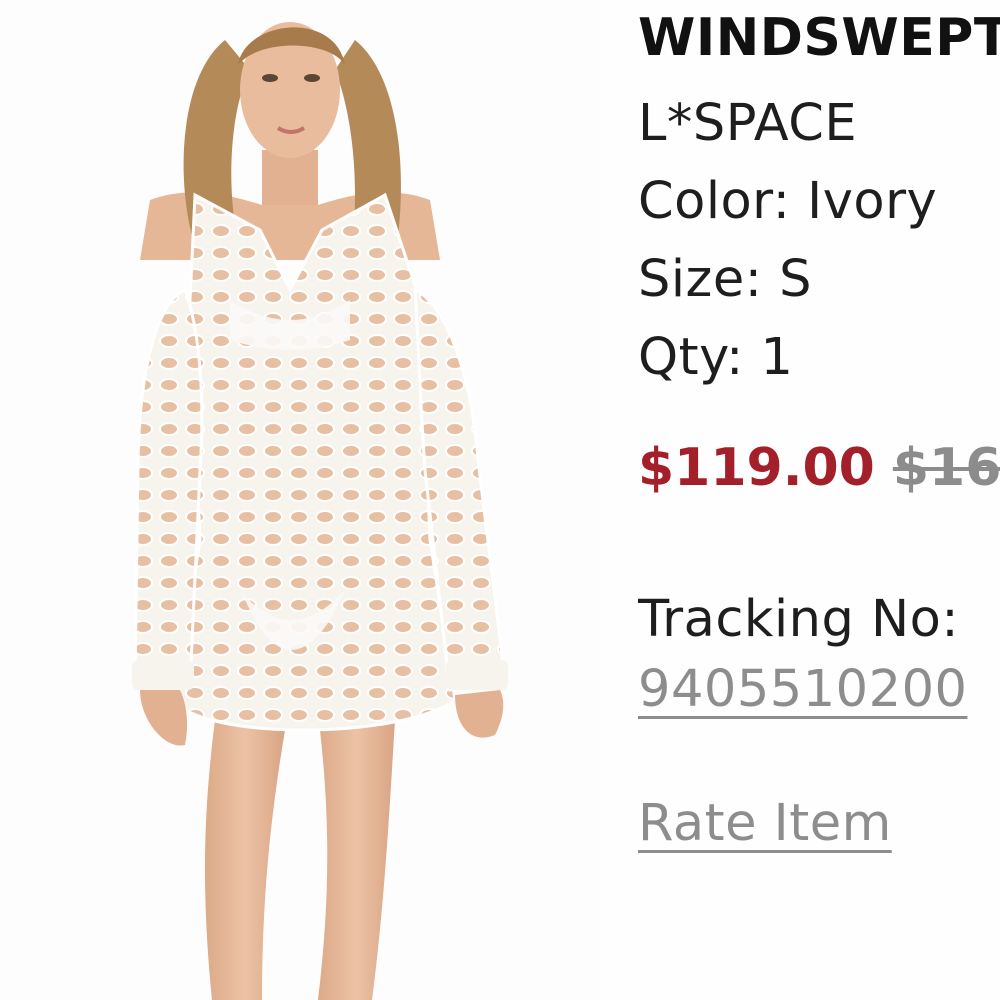 The width and height of the screenshot is (1000, 1000). What do you see at coordinates (799, 619) in the screenshot?
I see `tracking-label: Tracking No:` at bounding box center [799, 619].